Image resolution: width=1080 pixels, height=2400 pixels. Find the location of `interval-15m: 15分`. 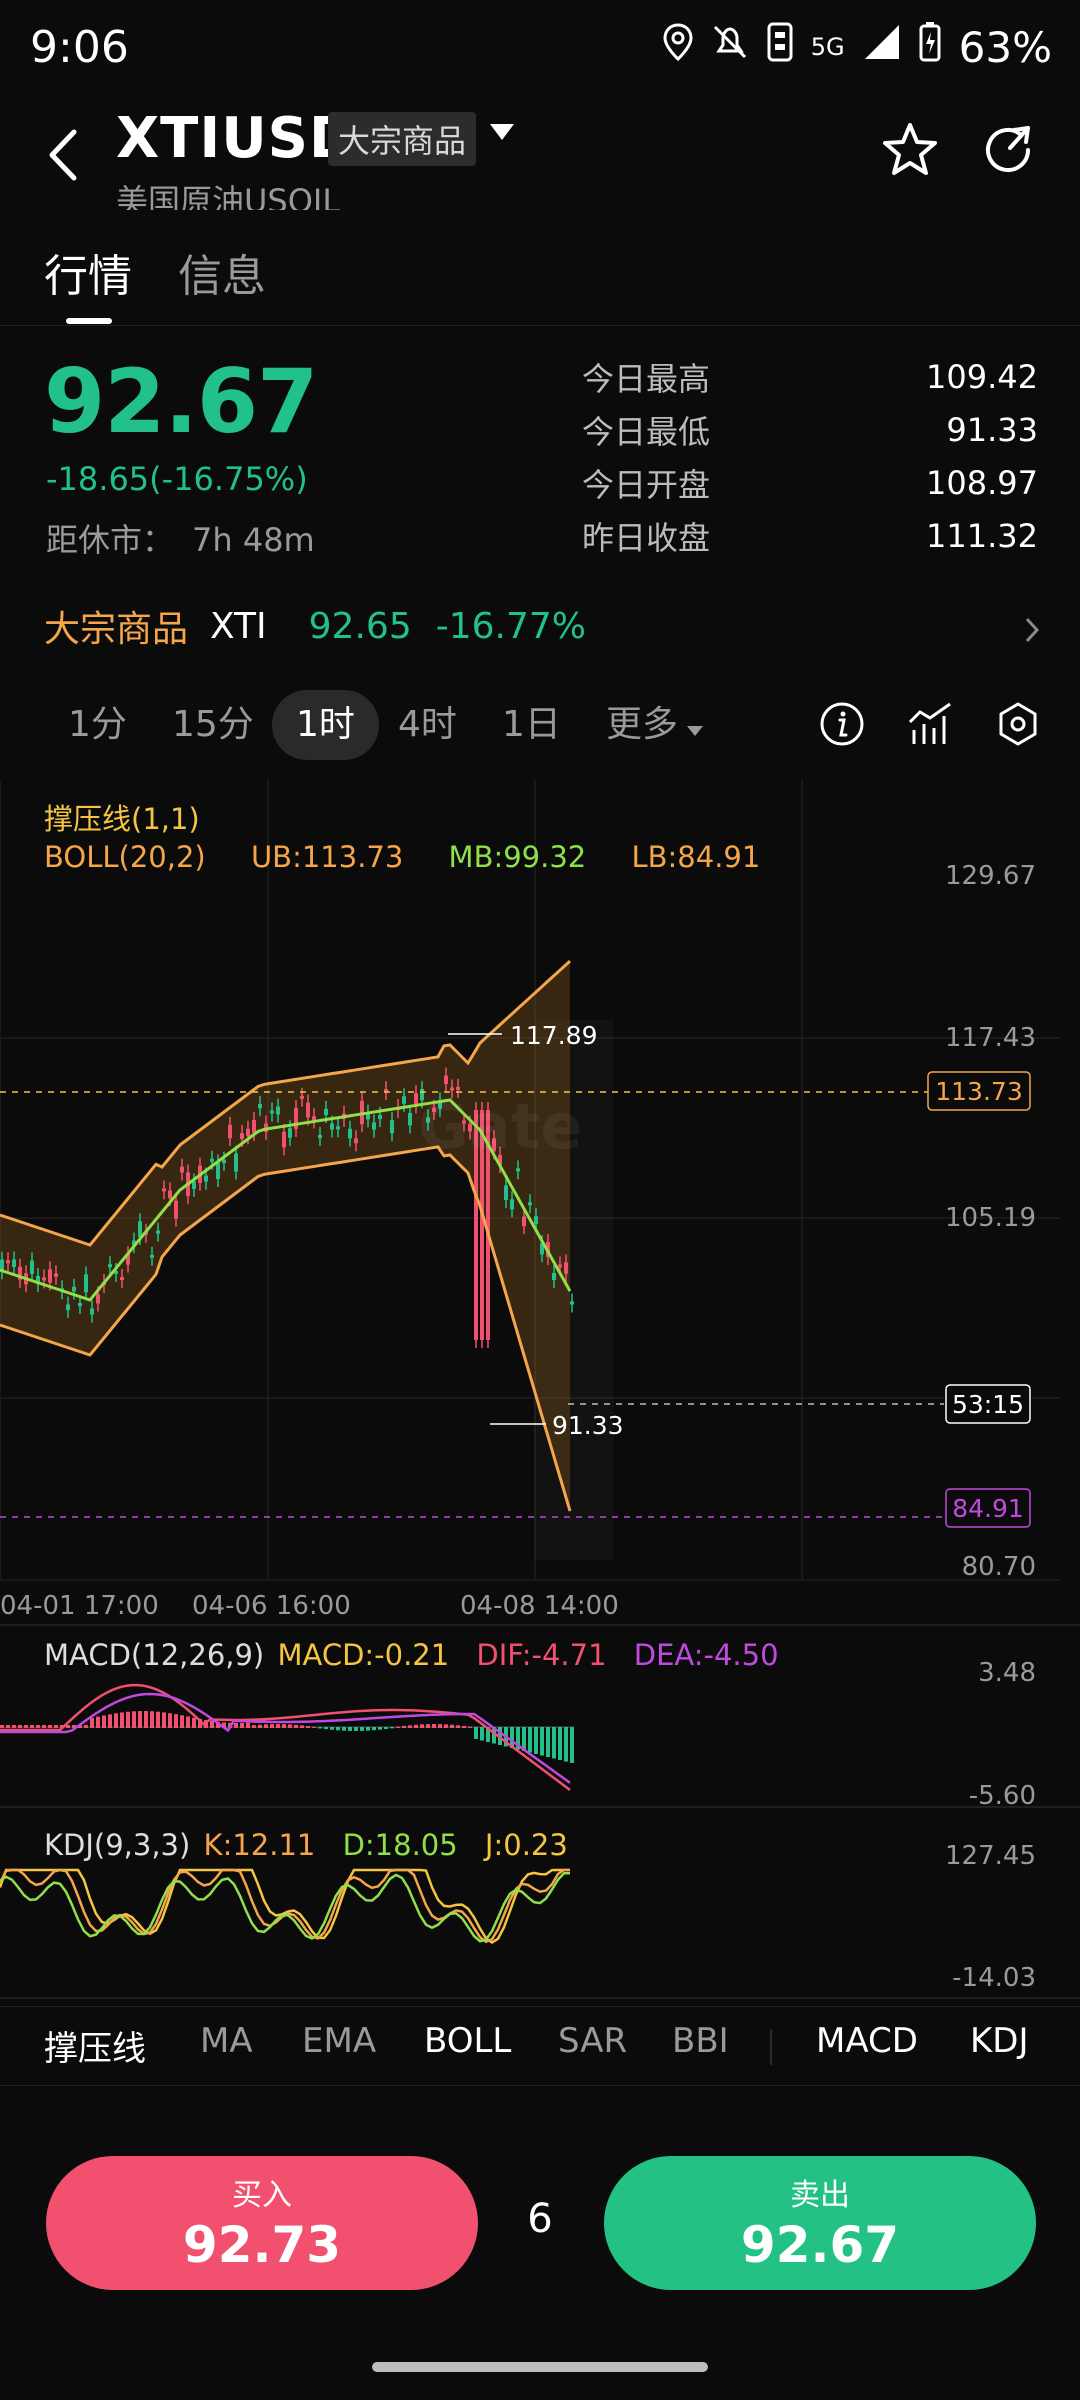

interval-15m: 15分 is located at coordinates (213, 725).